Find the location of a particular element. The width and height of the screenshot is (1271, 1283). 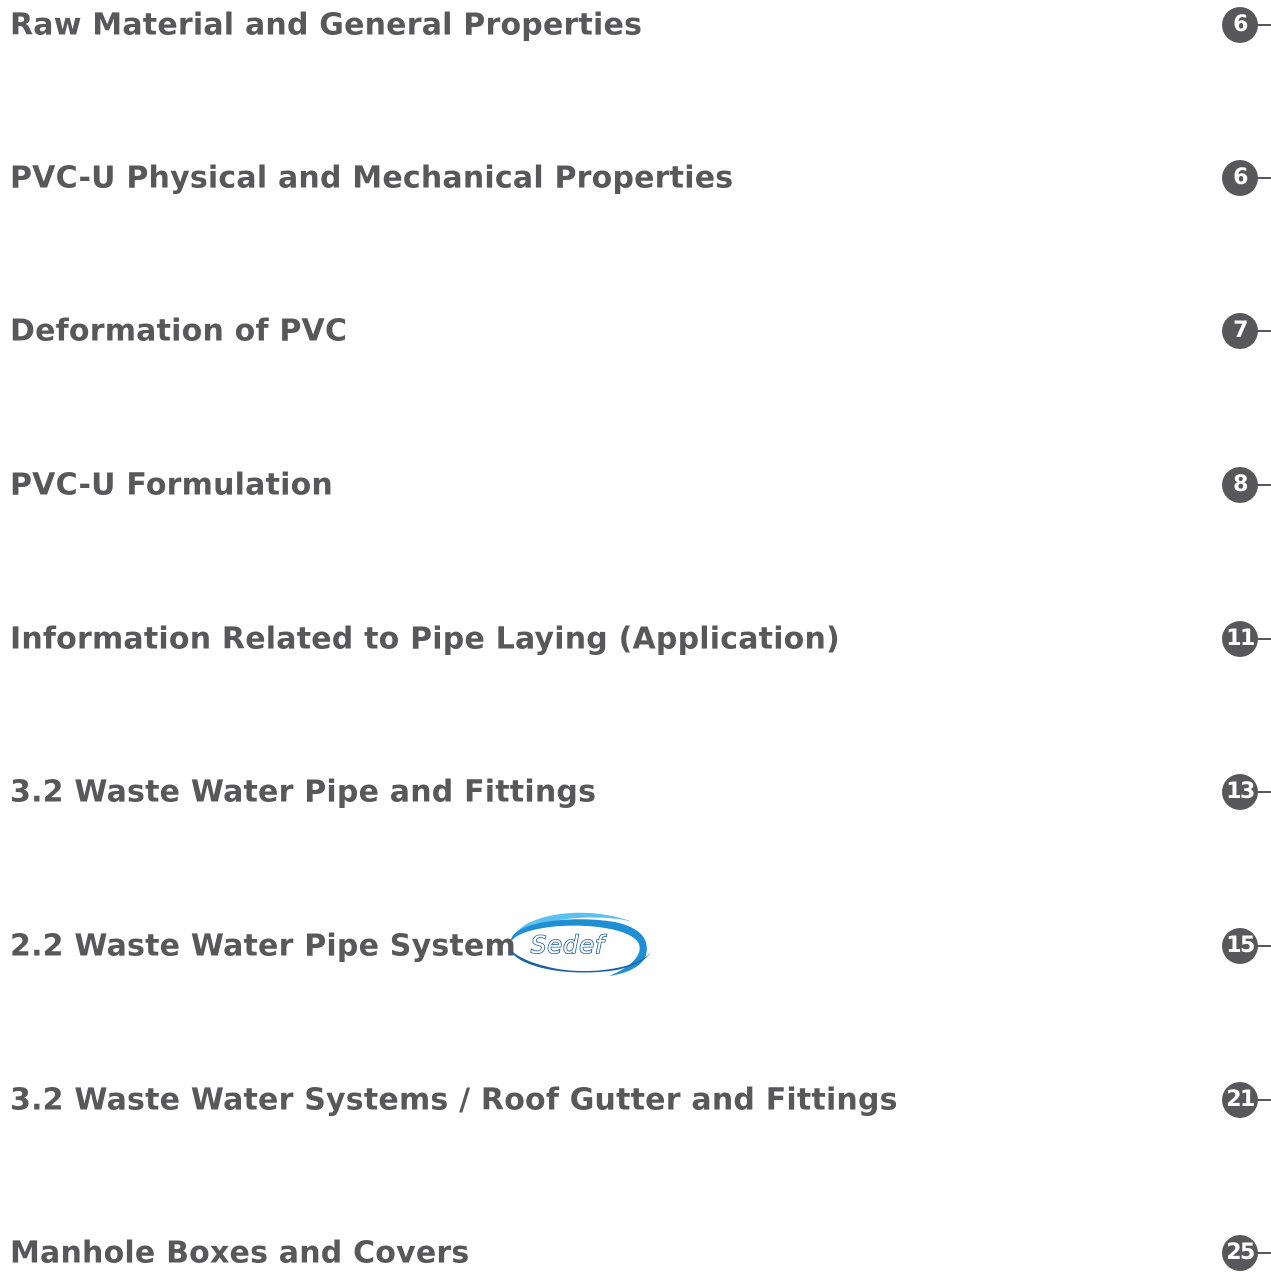

page-number-marker: 8 is located at coordinates (1246, 485).